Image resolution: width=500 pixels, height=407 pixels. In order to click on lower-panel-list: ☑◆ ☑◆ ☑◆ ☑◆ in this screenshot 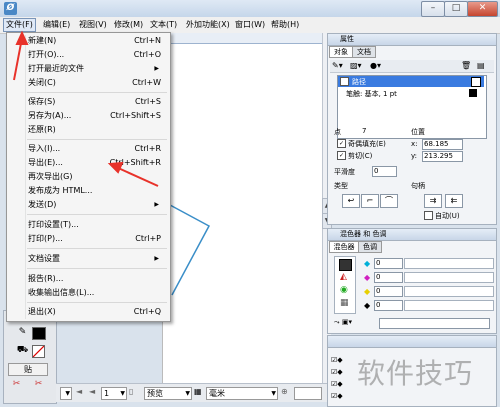, I will do `click(337, 378)`.